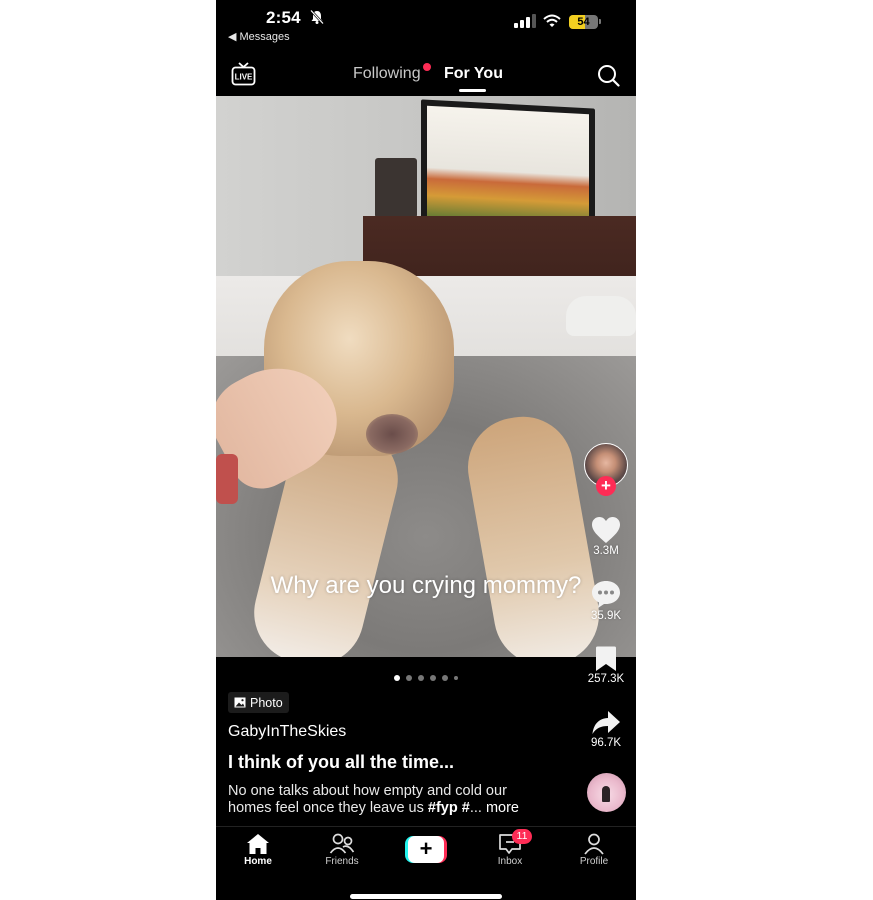 This screenshot has height=900, width=873. What do you see at coordinates (283, 17) in the screenshot?
I see `status-time: 2:54` at bounding box center [283, 17].